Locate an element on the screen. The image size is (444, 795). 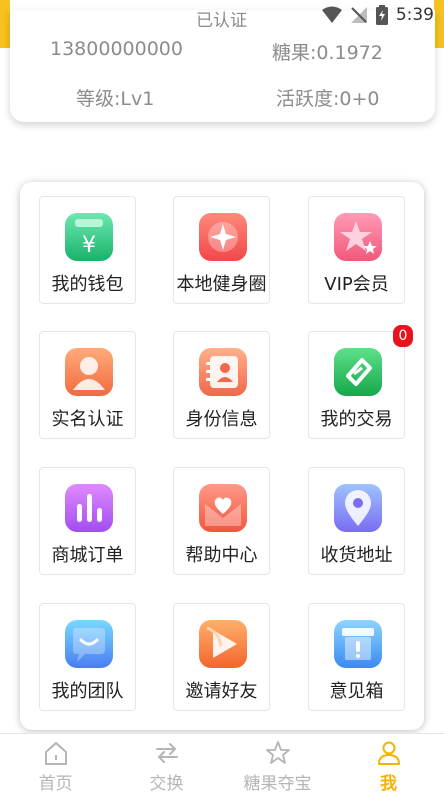
menu-item-label: 本地健身圈 is located at coordinates (221, 284).